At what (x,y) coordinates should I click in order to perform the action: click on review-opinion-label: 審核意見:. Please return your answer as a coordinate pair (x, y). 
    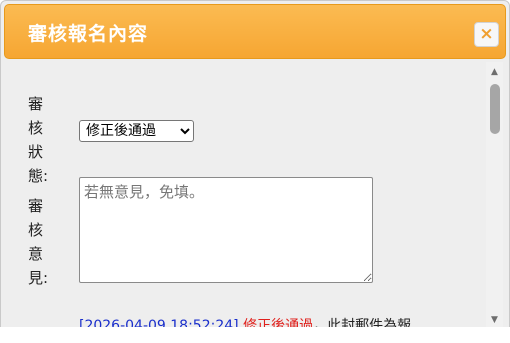
    Looking at the image, I should click on (38, 242).